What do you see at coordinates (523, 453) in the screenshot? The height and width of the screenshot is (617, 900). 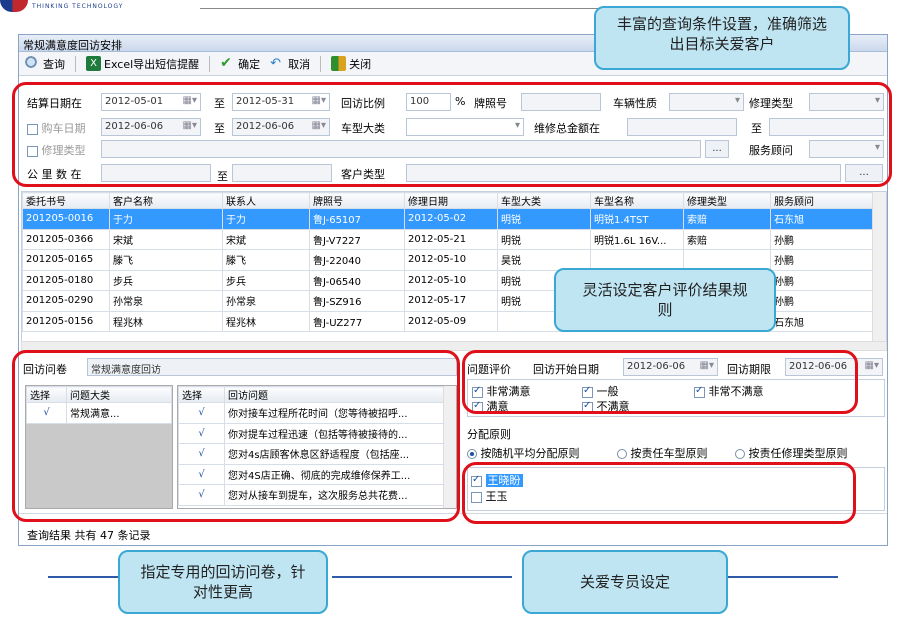 I see `allocation-random: 按随机平均分配原则` at bounding box center [523, 453].